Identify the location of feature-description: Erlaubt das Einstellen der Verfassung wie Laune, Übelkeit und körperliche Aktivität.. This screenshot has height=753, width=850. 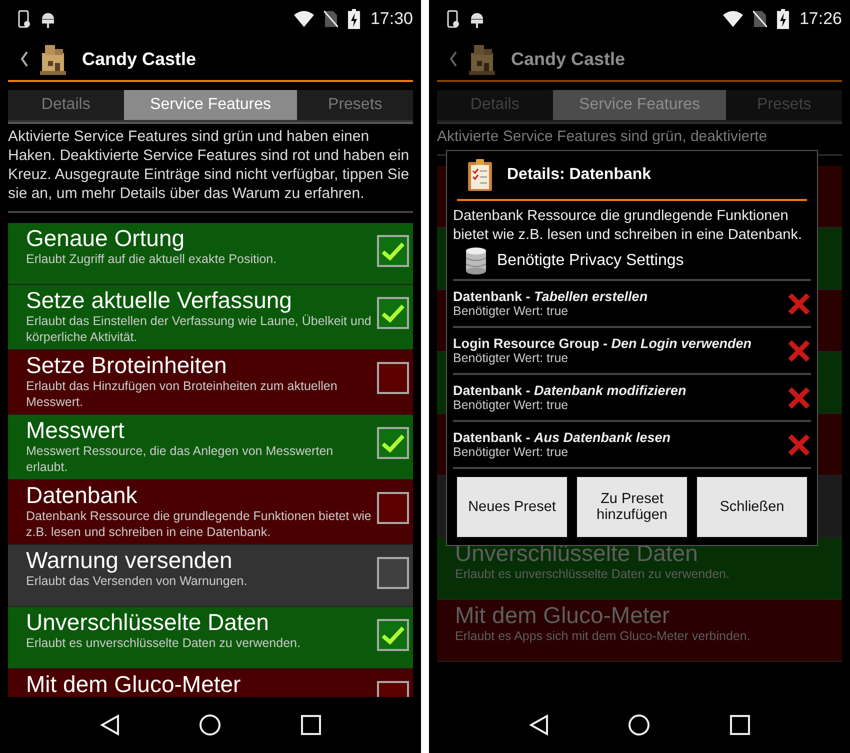
(199, 329).